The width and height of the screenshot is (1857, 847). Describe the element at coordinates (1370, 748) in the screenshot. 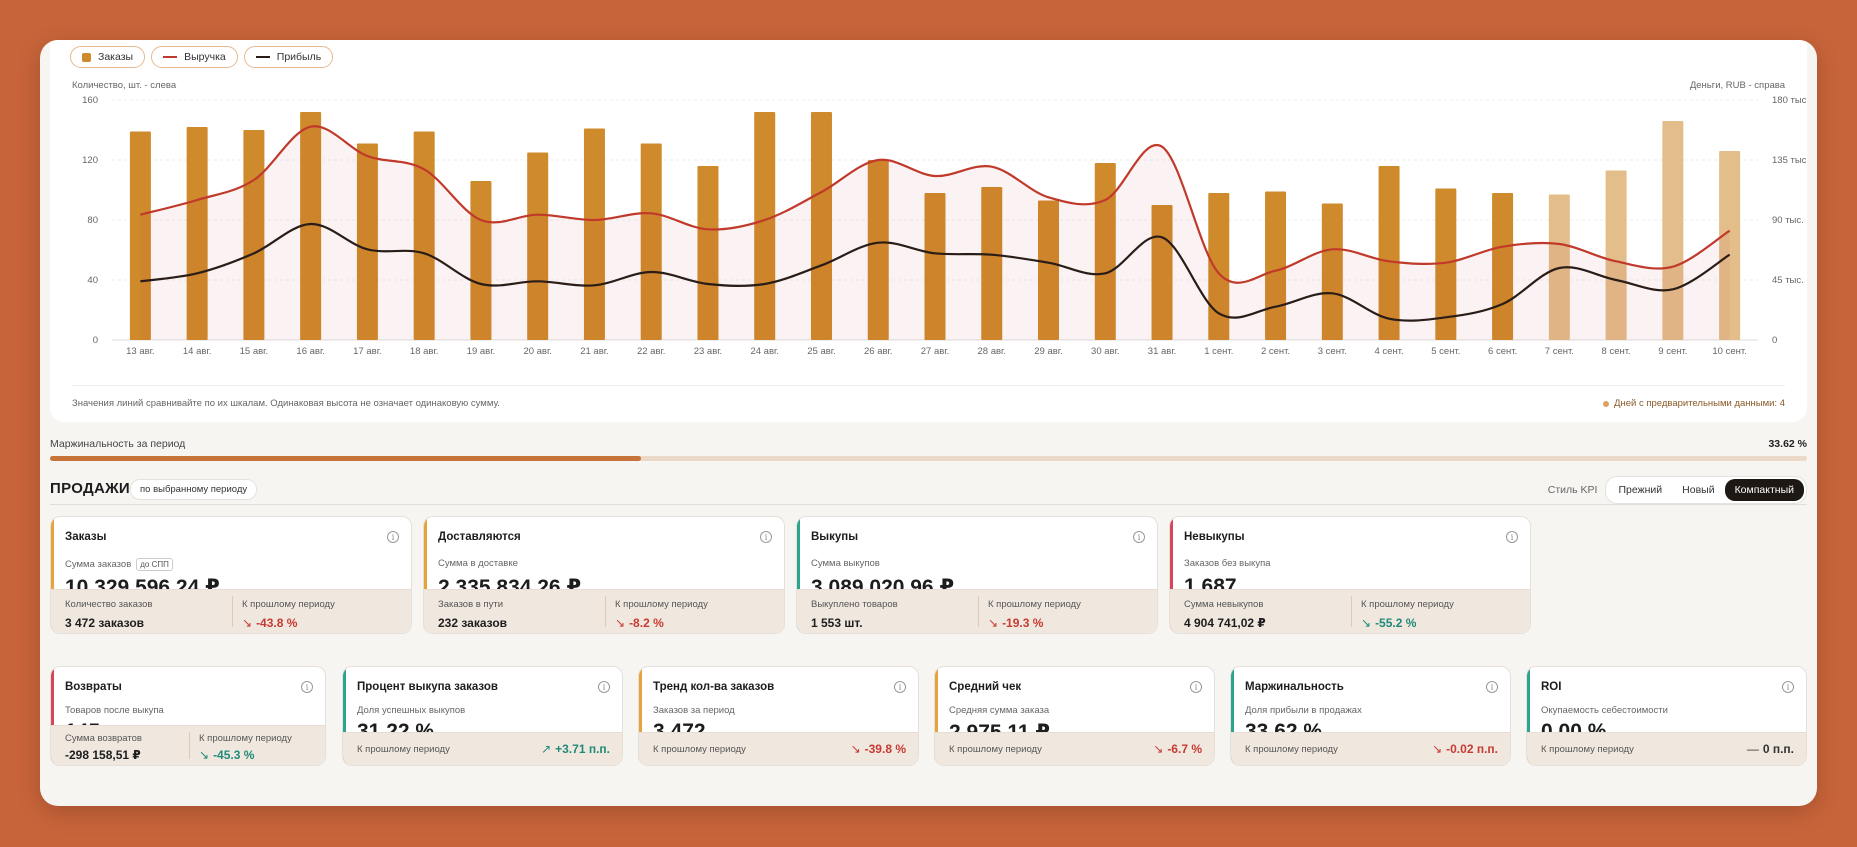

I see `card-footer: К прошлому периоду ↘ -0.02 п.п.` at that location.